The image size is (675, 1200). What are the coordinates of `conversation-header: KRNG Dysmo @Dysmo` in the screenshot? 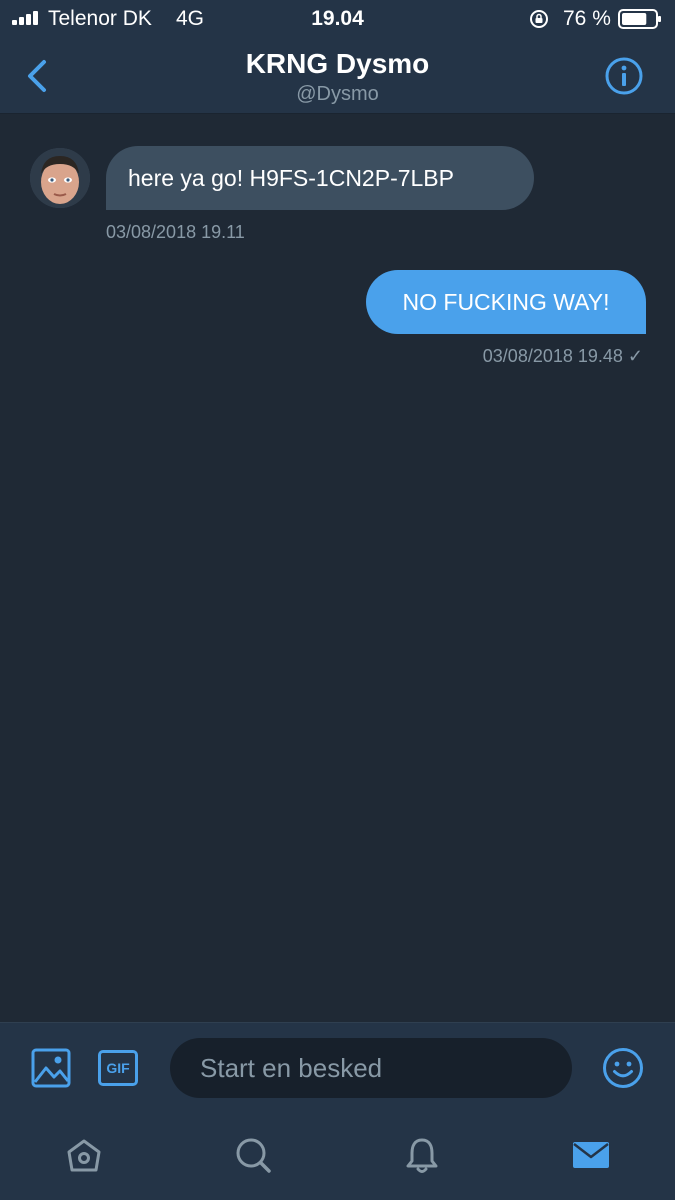 It's located at (337, 76).